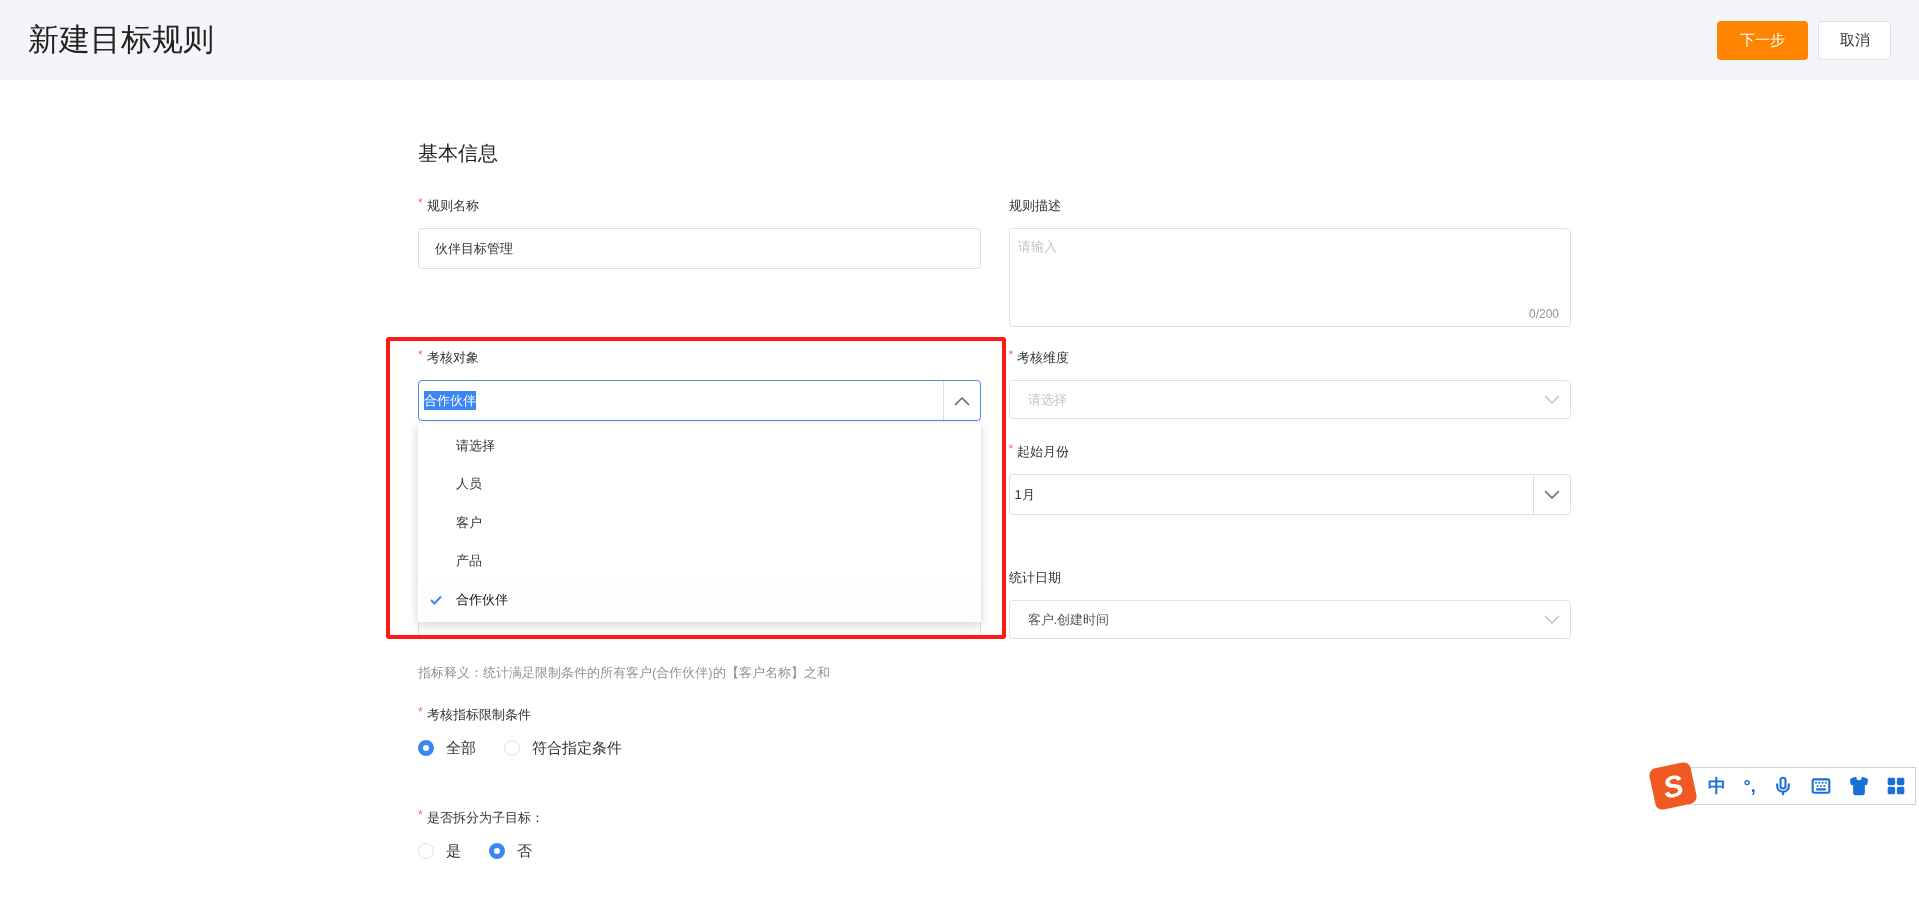  I want to click on radio-label: 全部, so click(461, 748).